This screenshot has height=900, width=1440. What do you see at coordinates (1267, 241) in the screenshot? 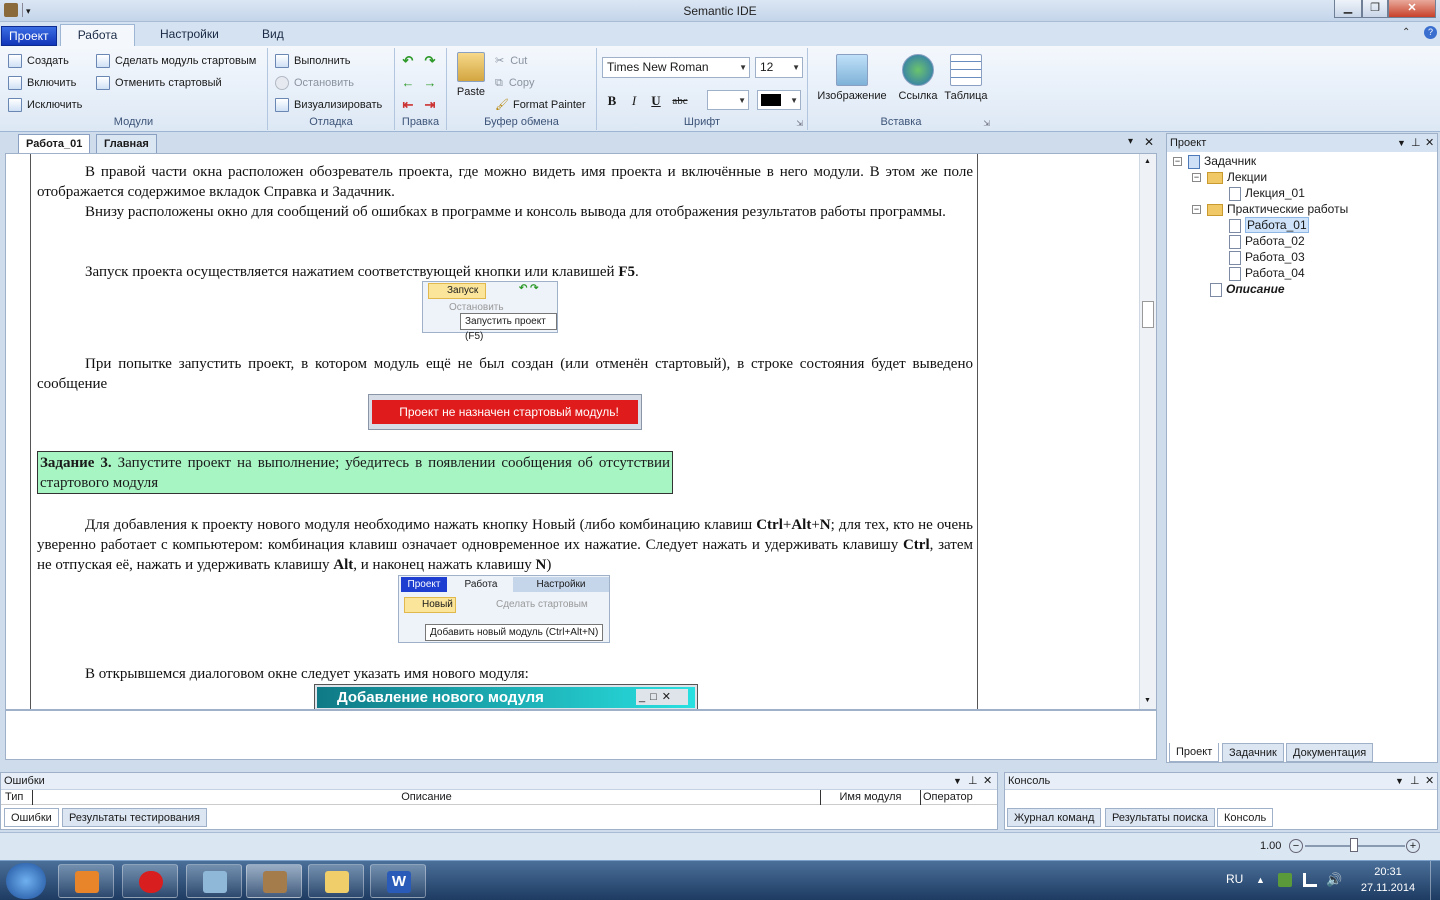
I see `tree-item-work02: Работа_02` at bounding box center [1267, 241].